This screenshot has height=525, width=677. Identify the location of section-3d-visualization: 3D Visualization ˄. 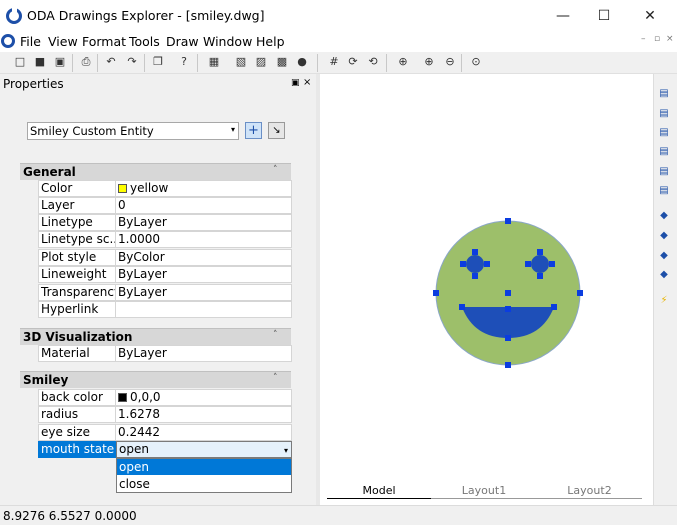
(155, 336).